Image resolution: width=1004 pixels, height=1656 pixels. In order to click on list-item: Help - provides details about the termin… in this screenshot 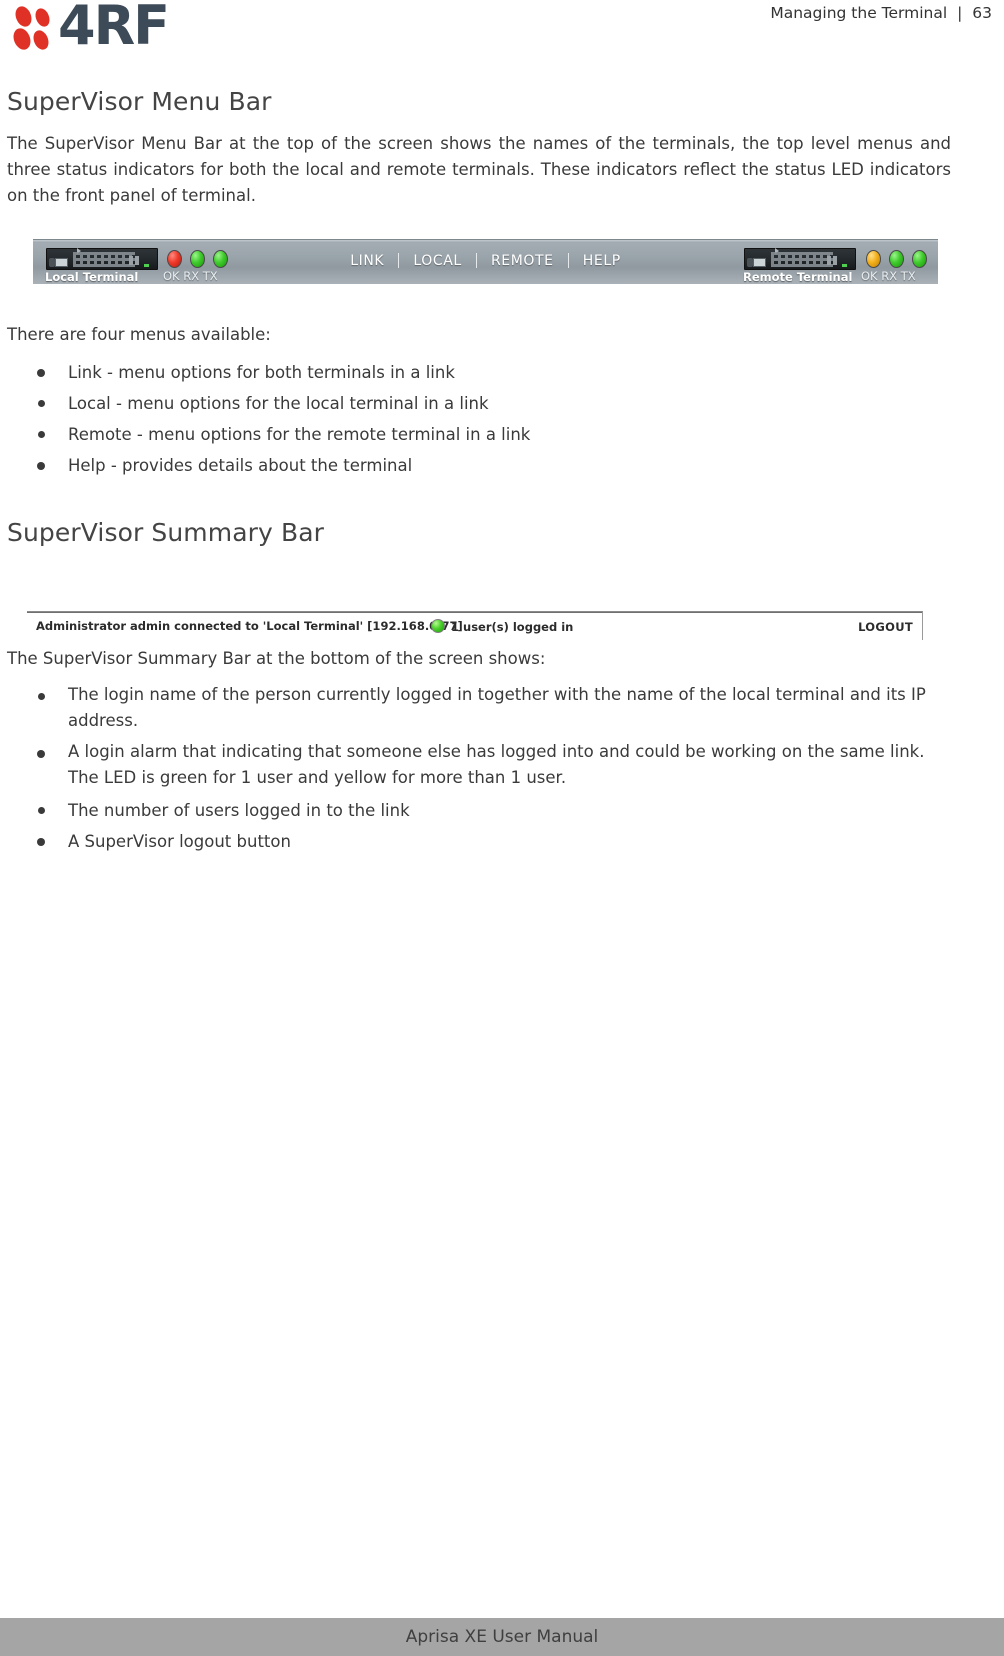, I will do `click(450, 465)`.